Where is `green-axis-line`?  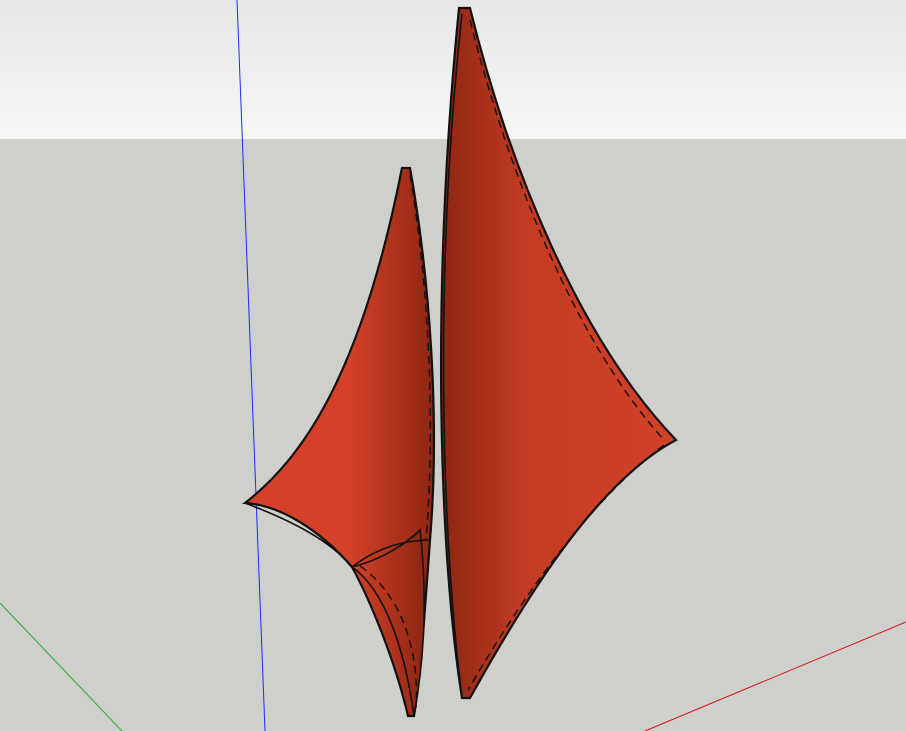
green-axis-line is located at coordinates (61, 666).